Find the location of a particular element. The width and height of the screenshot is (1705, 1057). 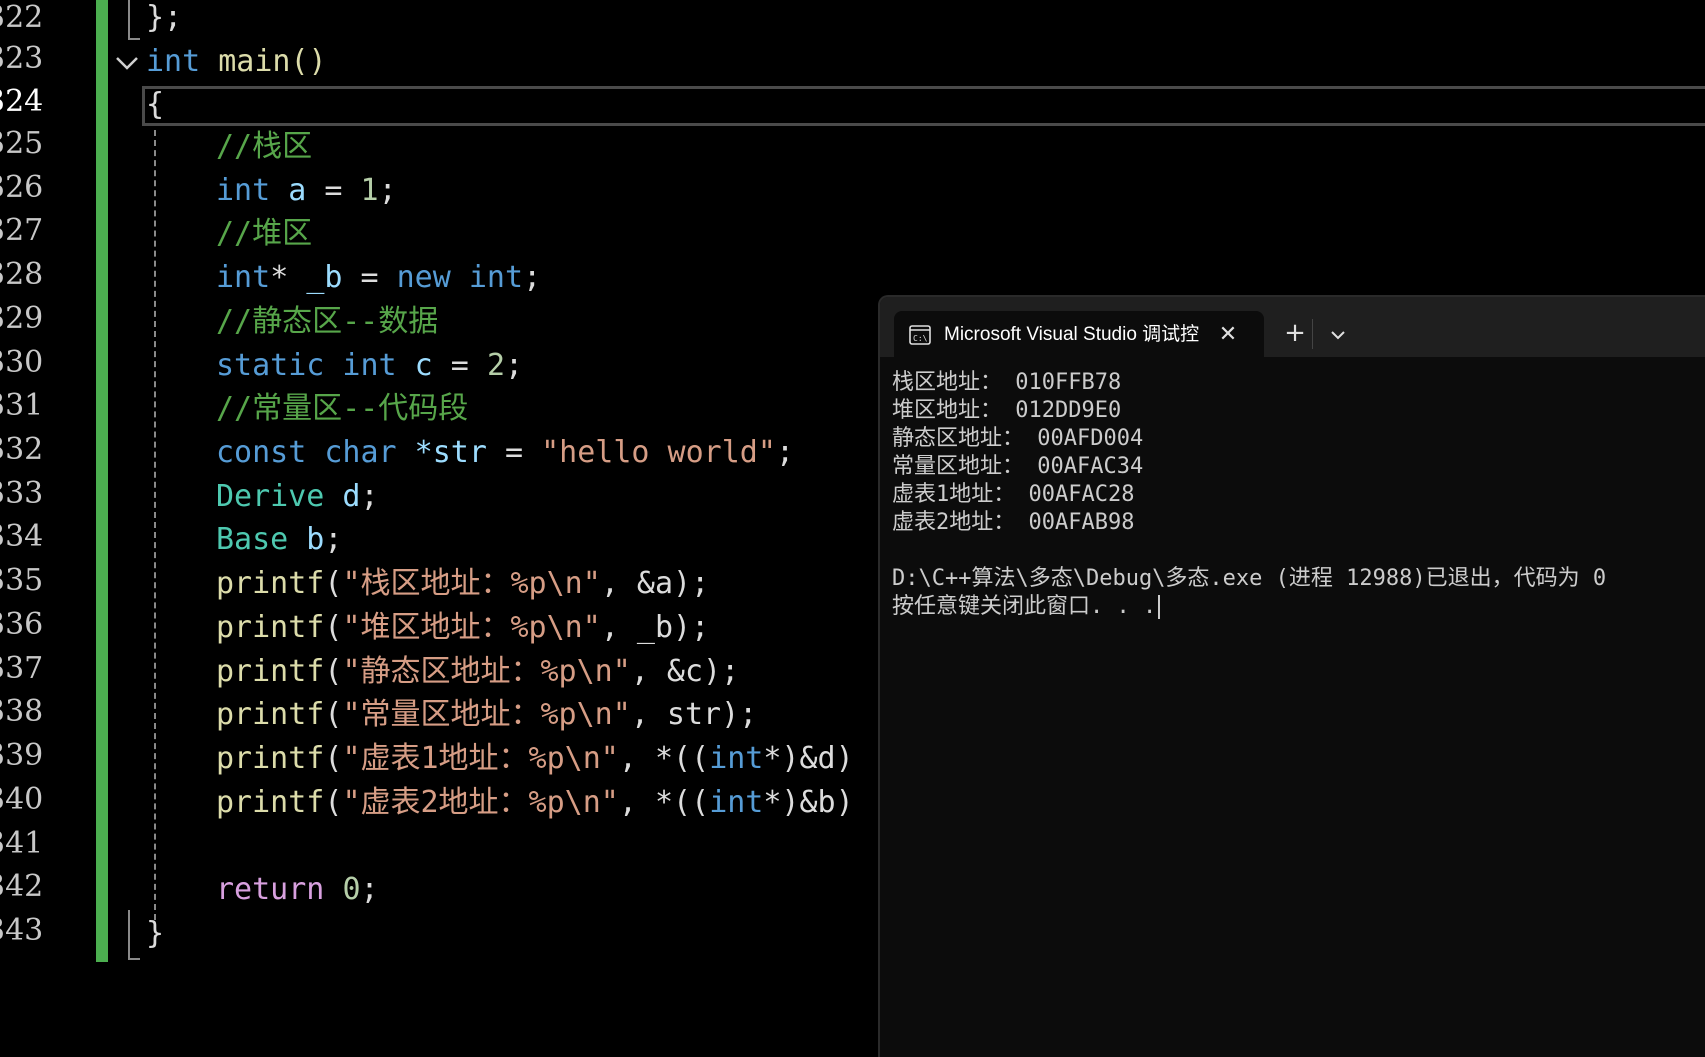

line-number: 329 is located at coordinates (22, 318).